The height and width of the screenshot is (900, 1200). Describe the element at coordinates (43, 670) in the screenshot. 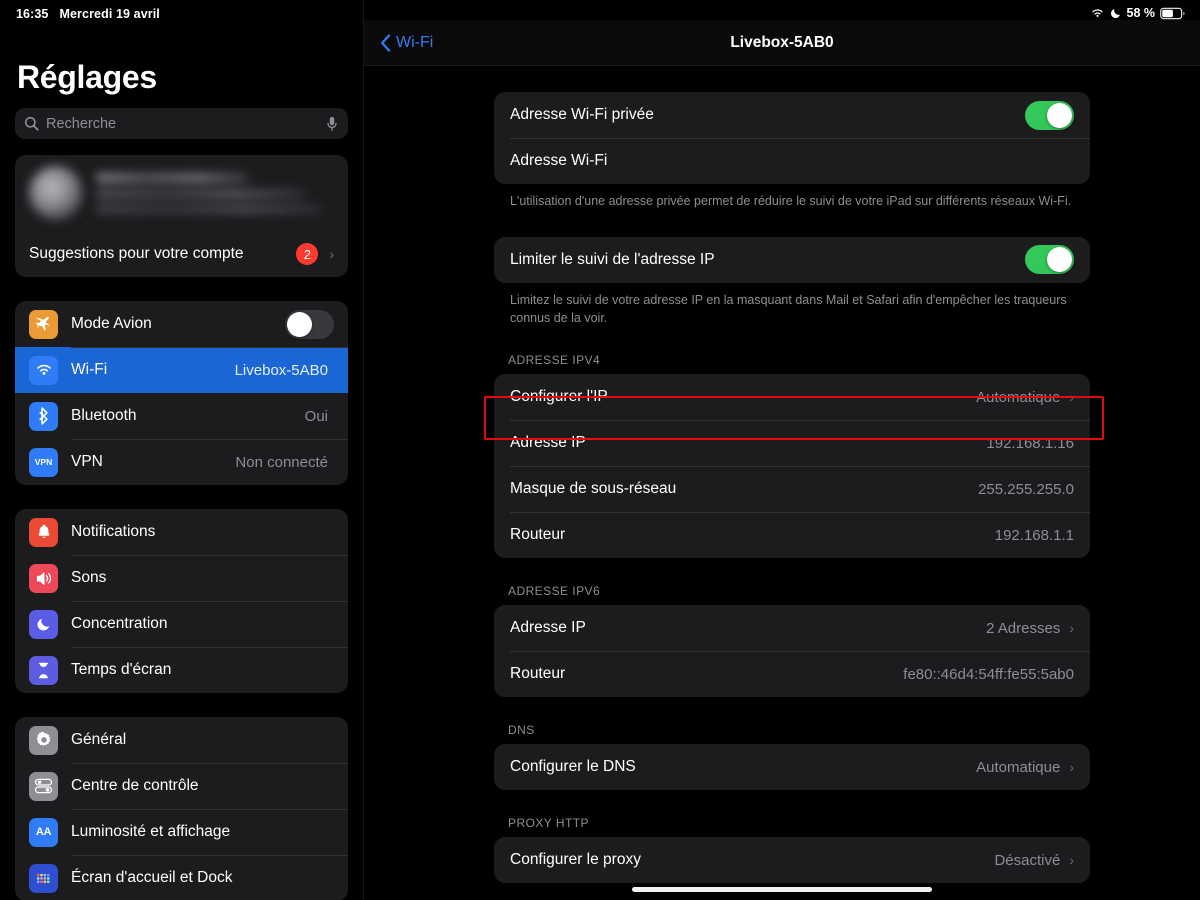

I see `hourglass-icon` at that location.